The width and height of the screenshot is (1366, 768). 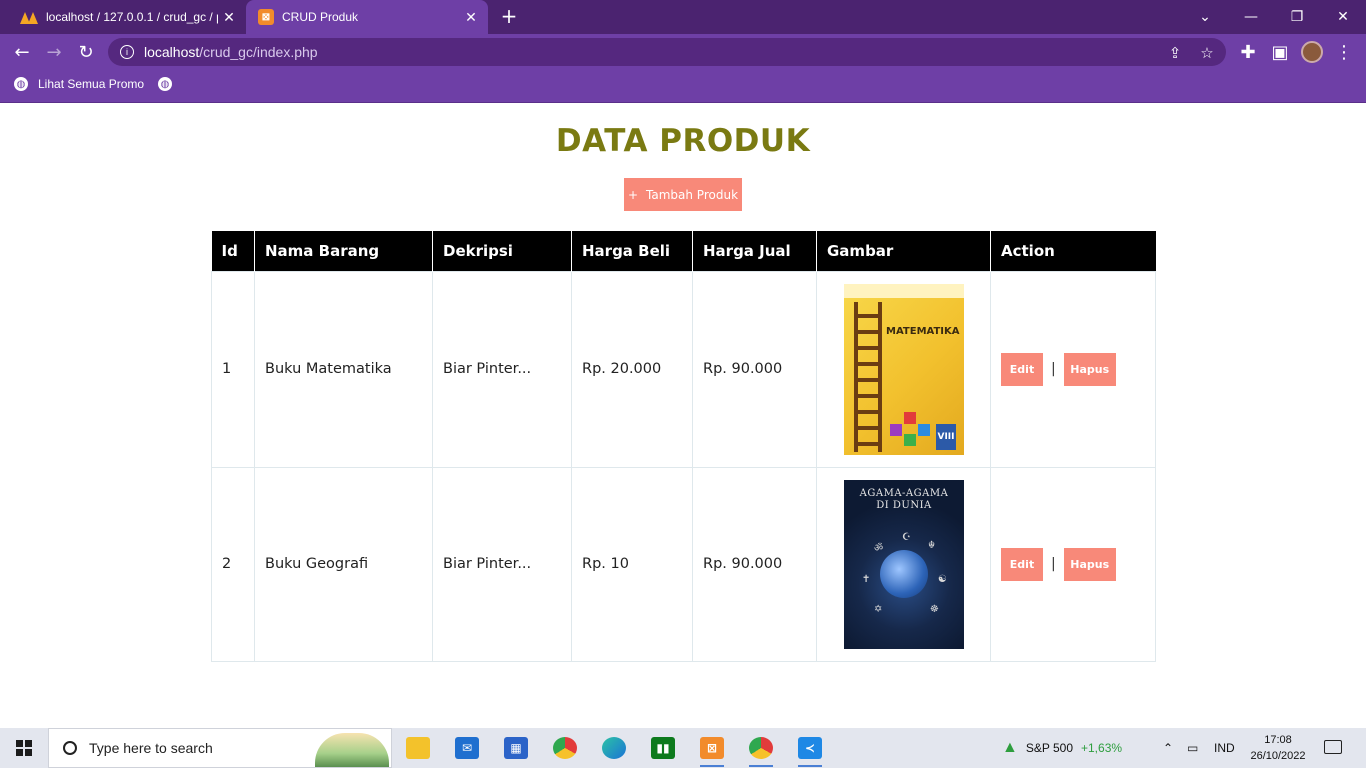 I want to click on side-panel-icon: ▣, so click(x=1280, y=52).